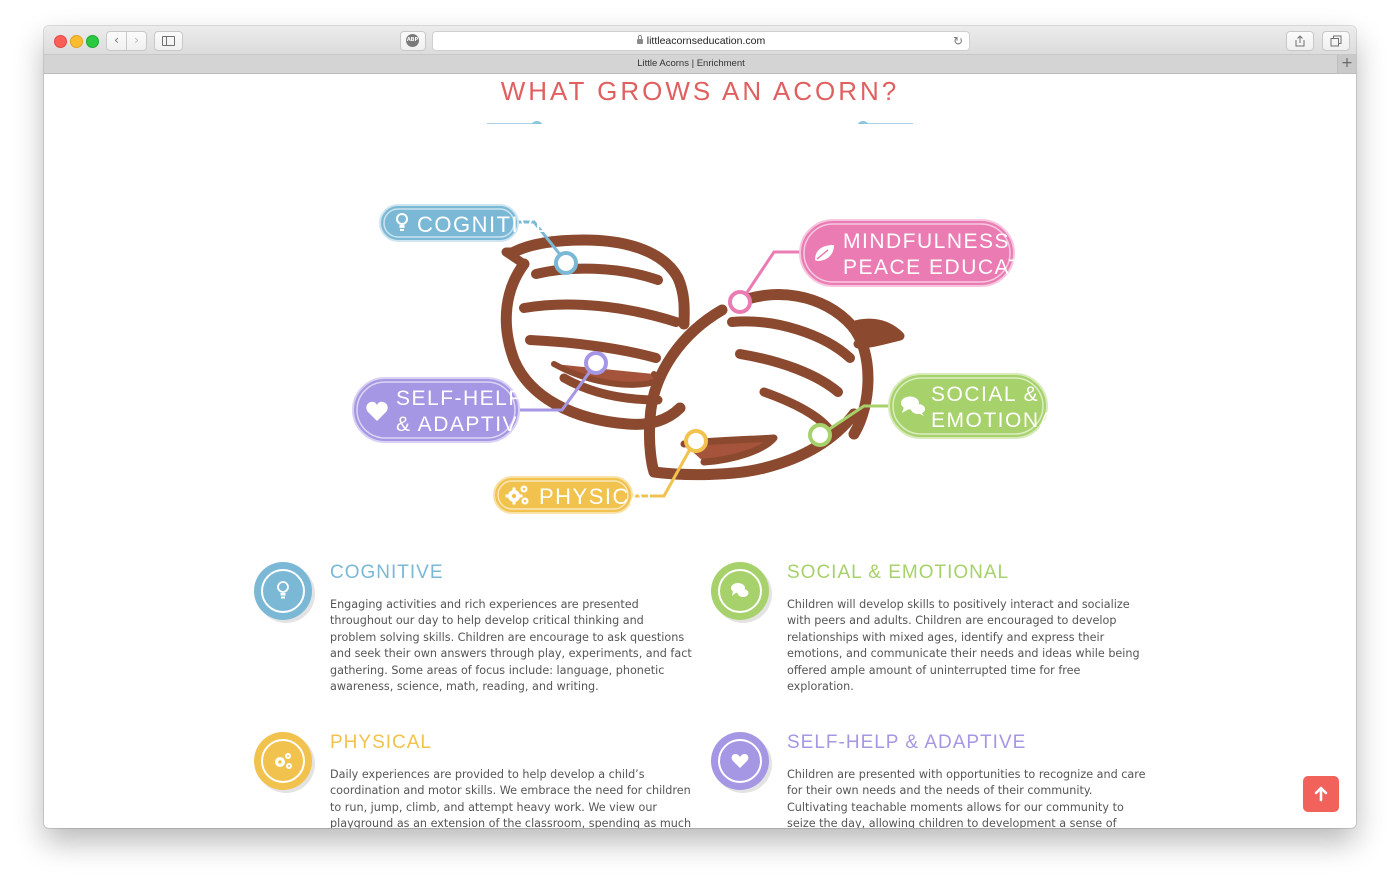 The image size is (1400, 891). What do you see at coordinates (958, 41) in the screenshot?
I see `reload-icon: ↻` at bounding box center [958, 41].